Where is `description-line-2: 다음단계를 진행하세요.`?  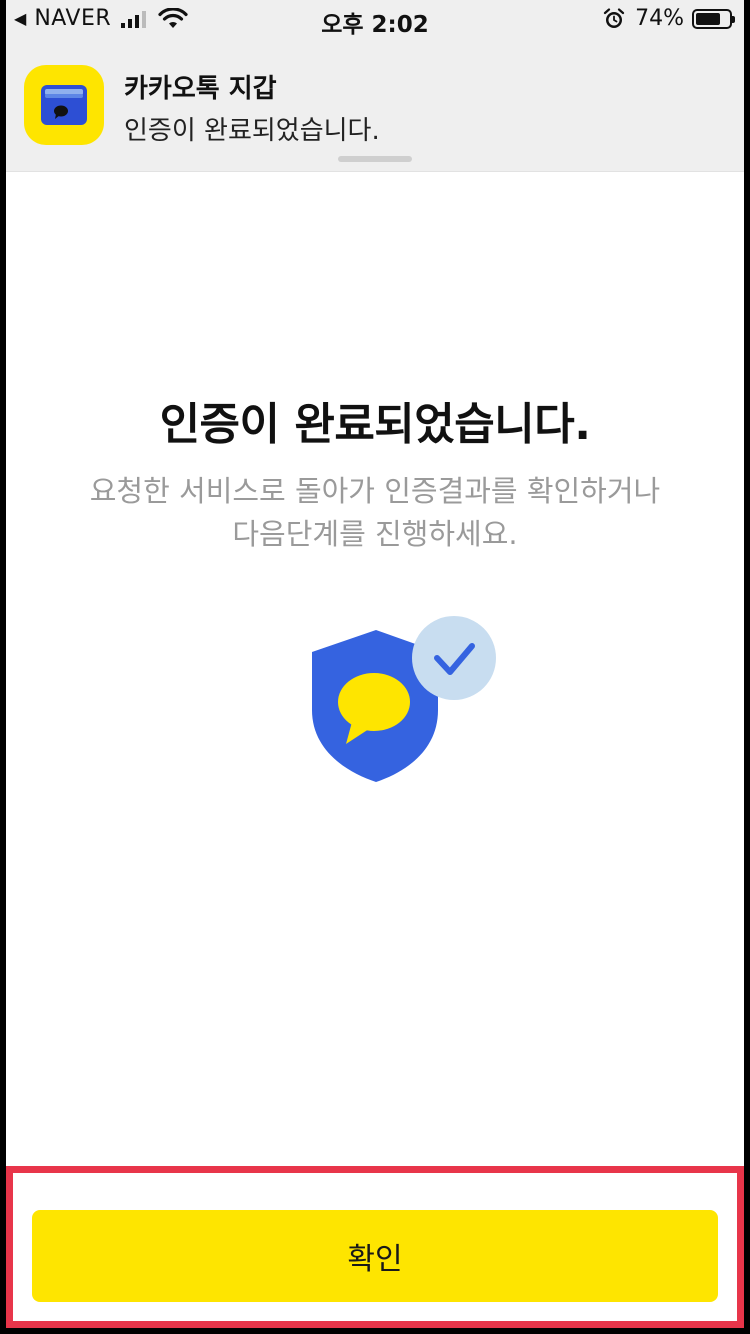
description-line-2: 다음단계를 진행하세요. is located at coordinates (375, 534).